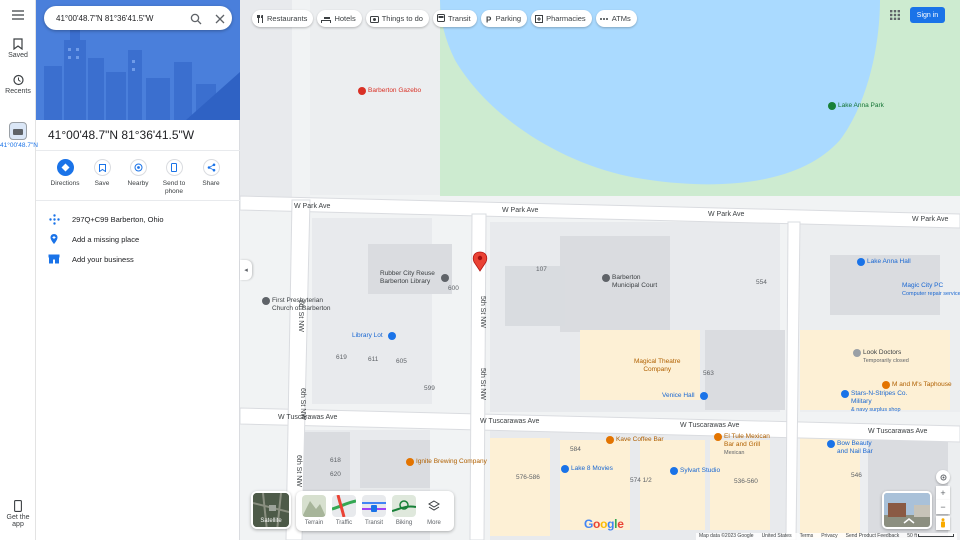  What do you see at coordinates (616, 18) in the screenshot?
I see `chip-atms: ATMs` at bounding box center [616, 18].